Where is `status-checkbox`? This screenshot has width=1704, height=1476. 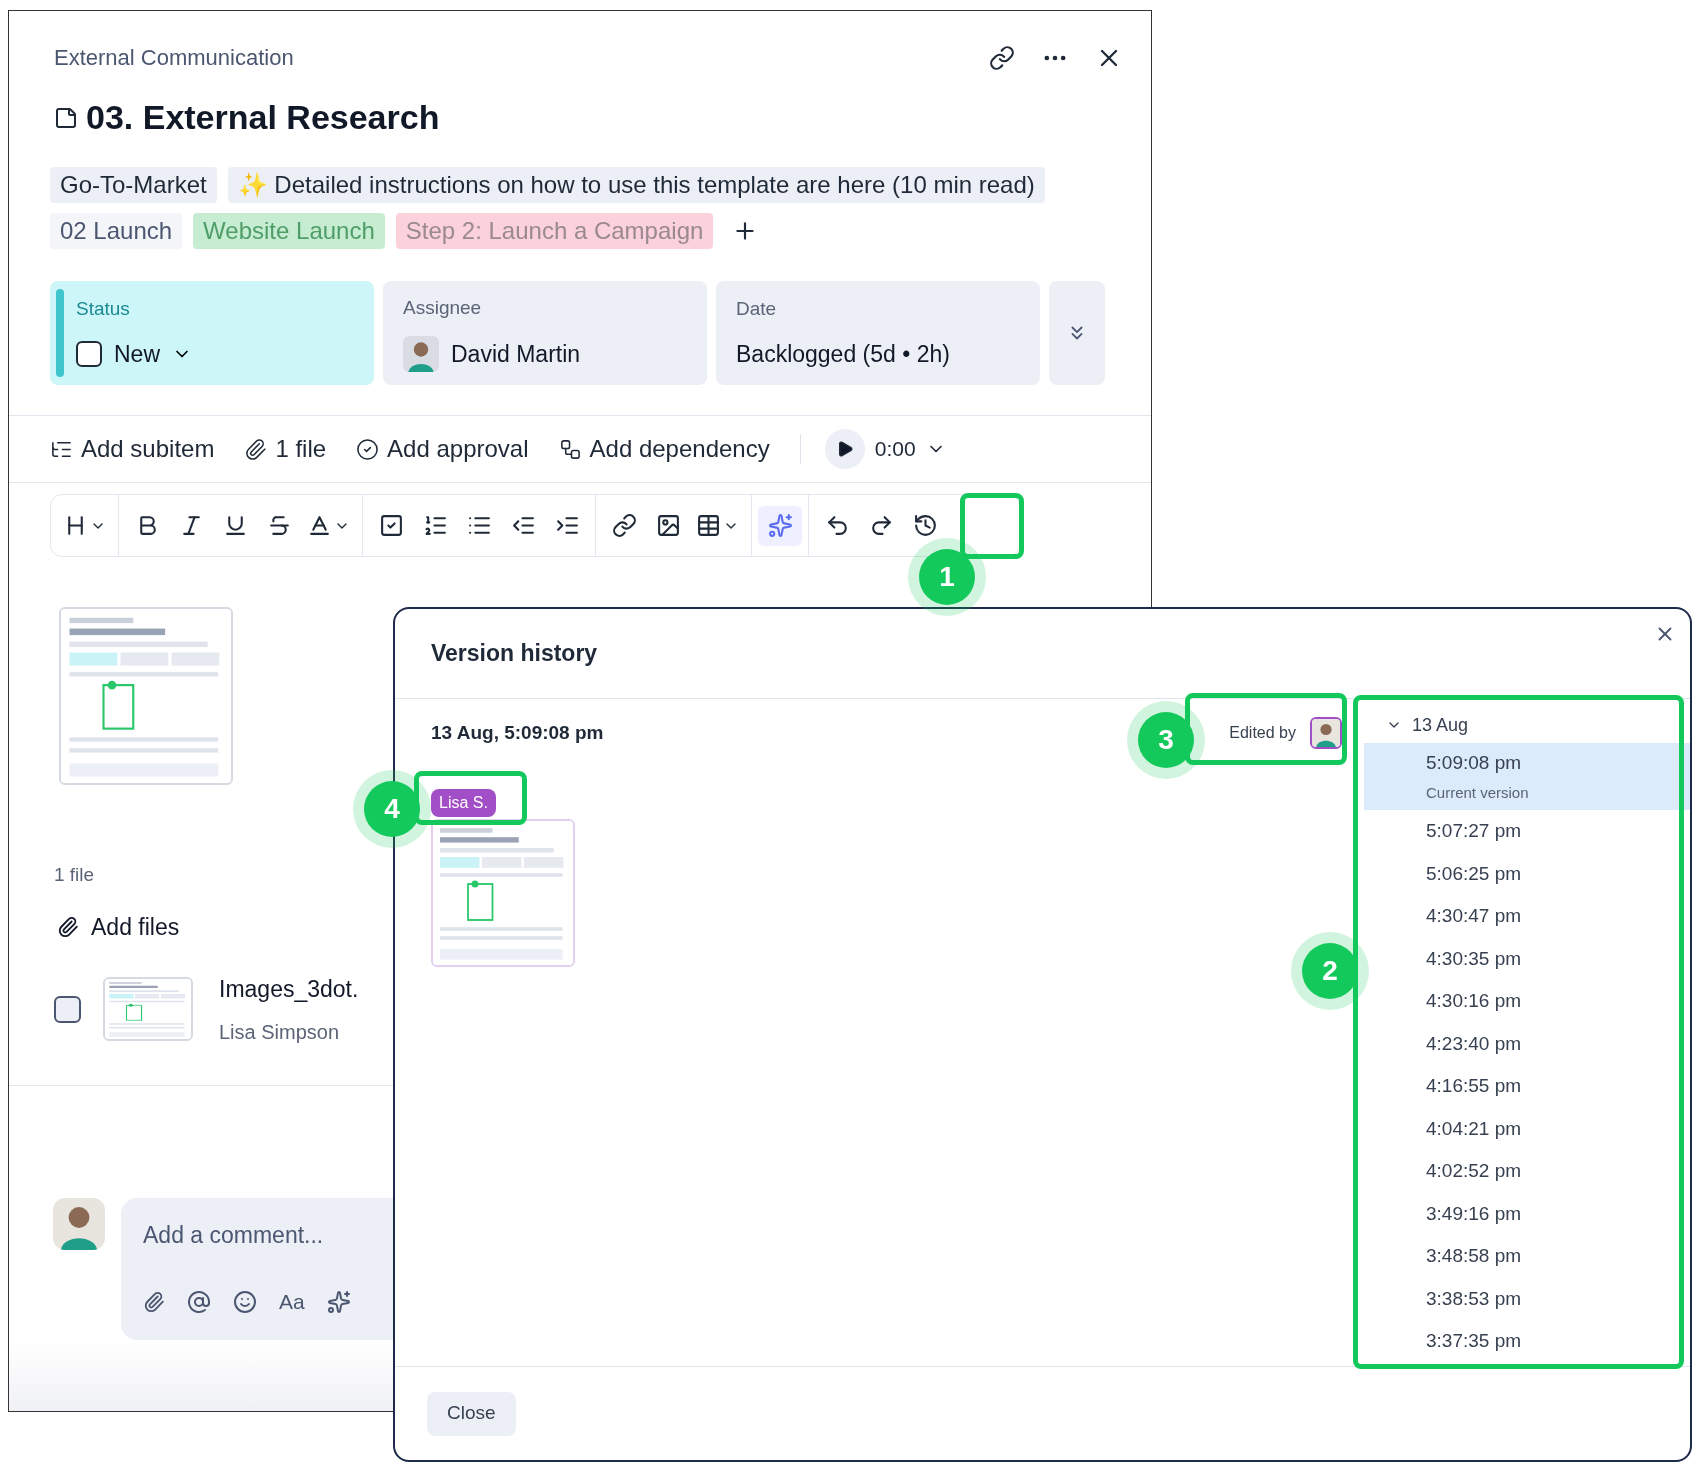 status-checkbox is located at coordinates (89, 354).